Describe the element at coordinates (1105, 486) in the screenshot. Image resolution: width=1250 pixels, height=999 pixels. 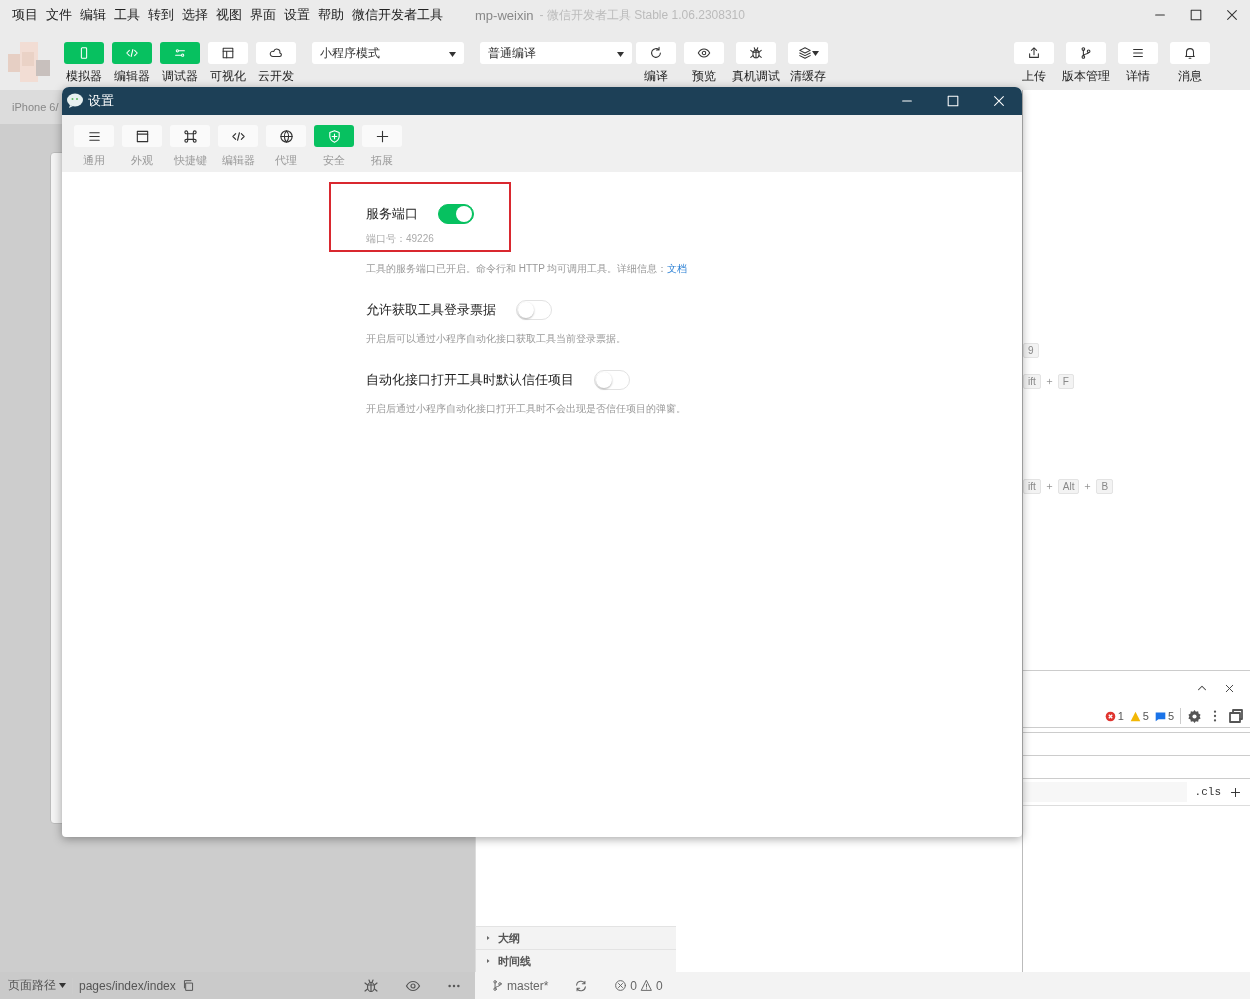
I see `shortcut-key: B` at that location.